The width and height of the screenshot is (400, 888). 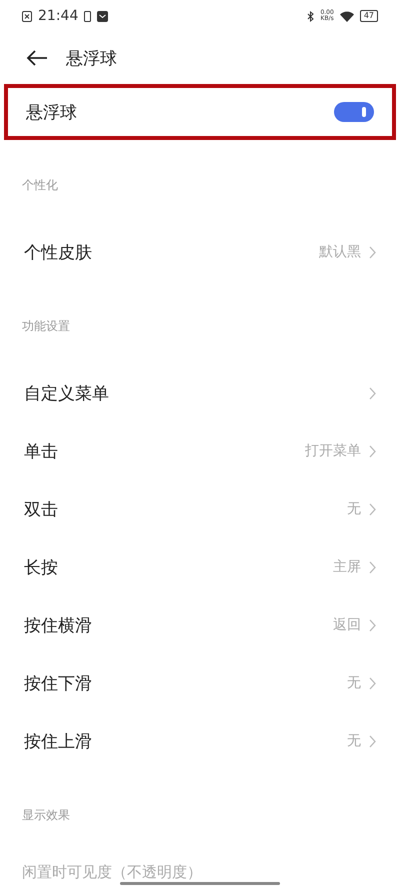 What do you see at coordinates (58, 625) in the screenshot?
I see `setting-label: 按住横滑` at bounding box center [58, 625].